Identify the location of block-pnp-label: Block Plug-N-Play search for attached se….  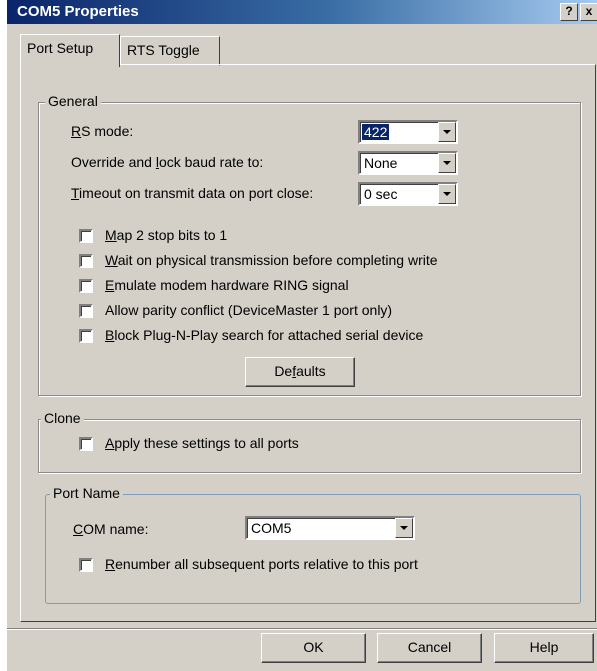
(264, 335).